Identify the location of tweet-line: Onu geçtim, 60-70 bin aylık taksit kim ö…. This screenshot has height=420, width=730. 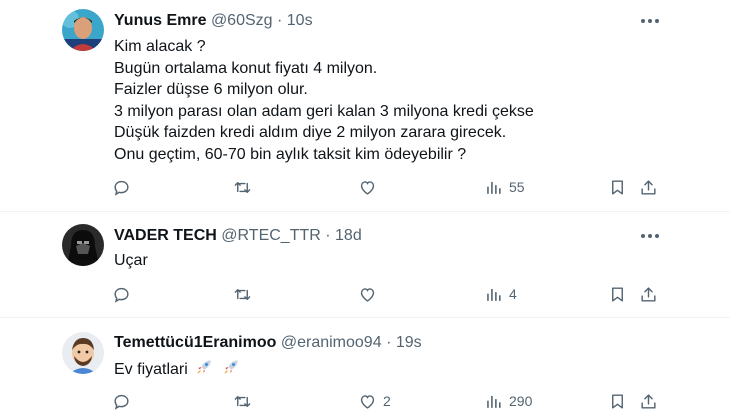
(290, 154).